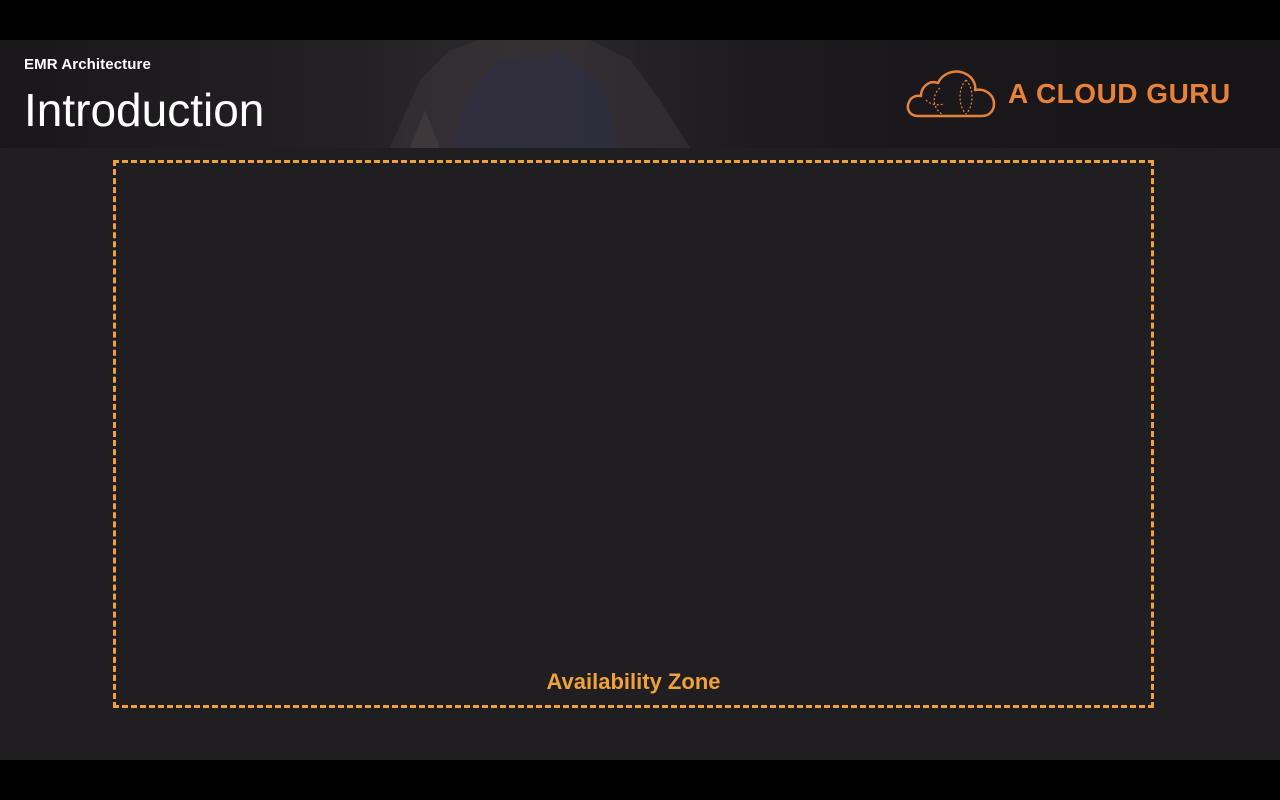 The image size is (1280, 800). What do you see at coordinates (87, 64) in the screenshot?
I see `section-label: EMR Architecture` at bounding box center [87, 64].